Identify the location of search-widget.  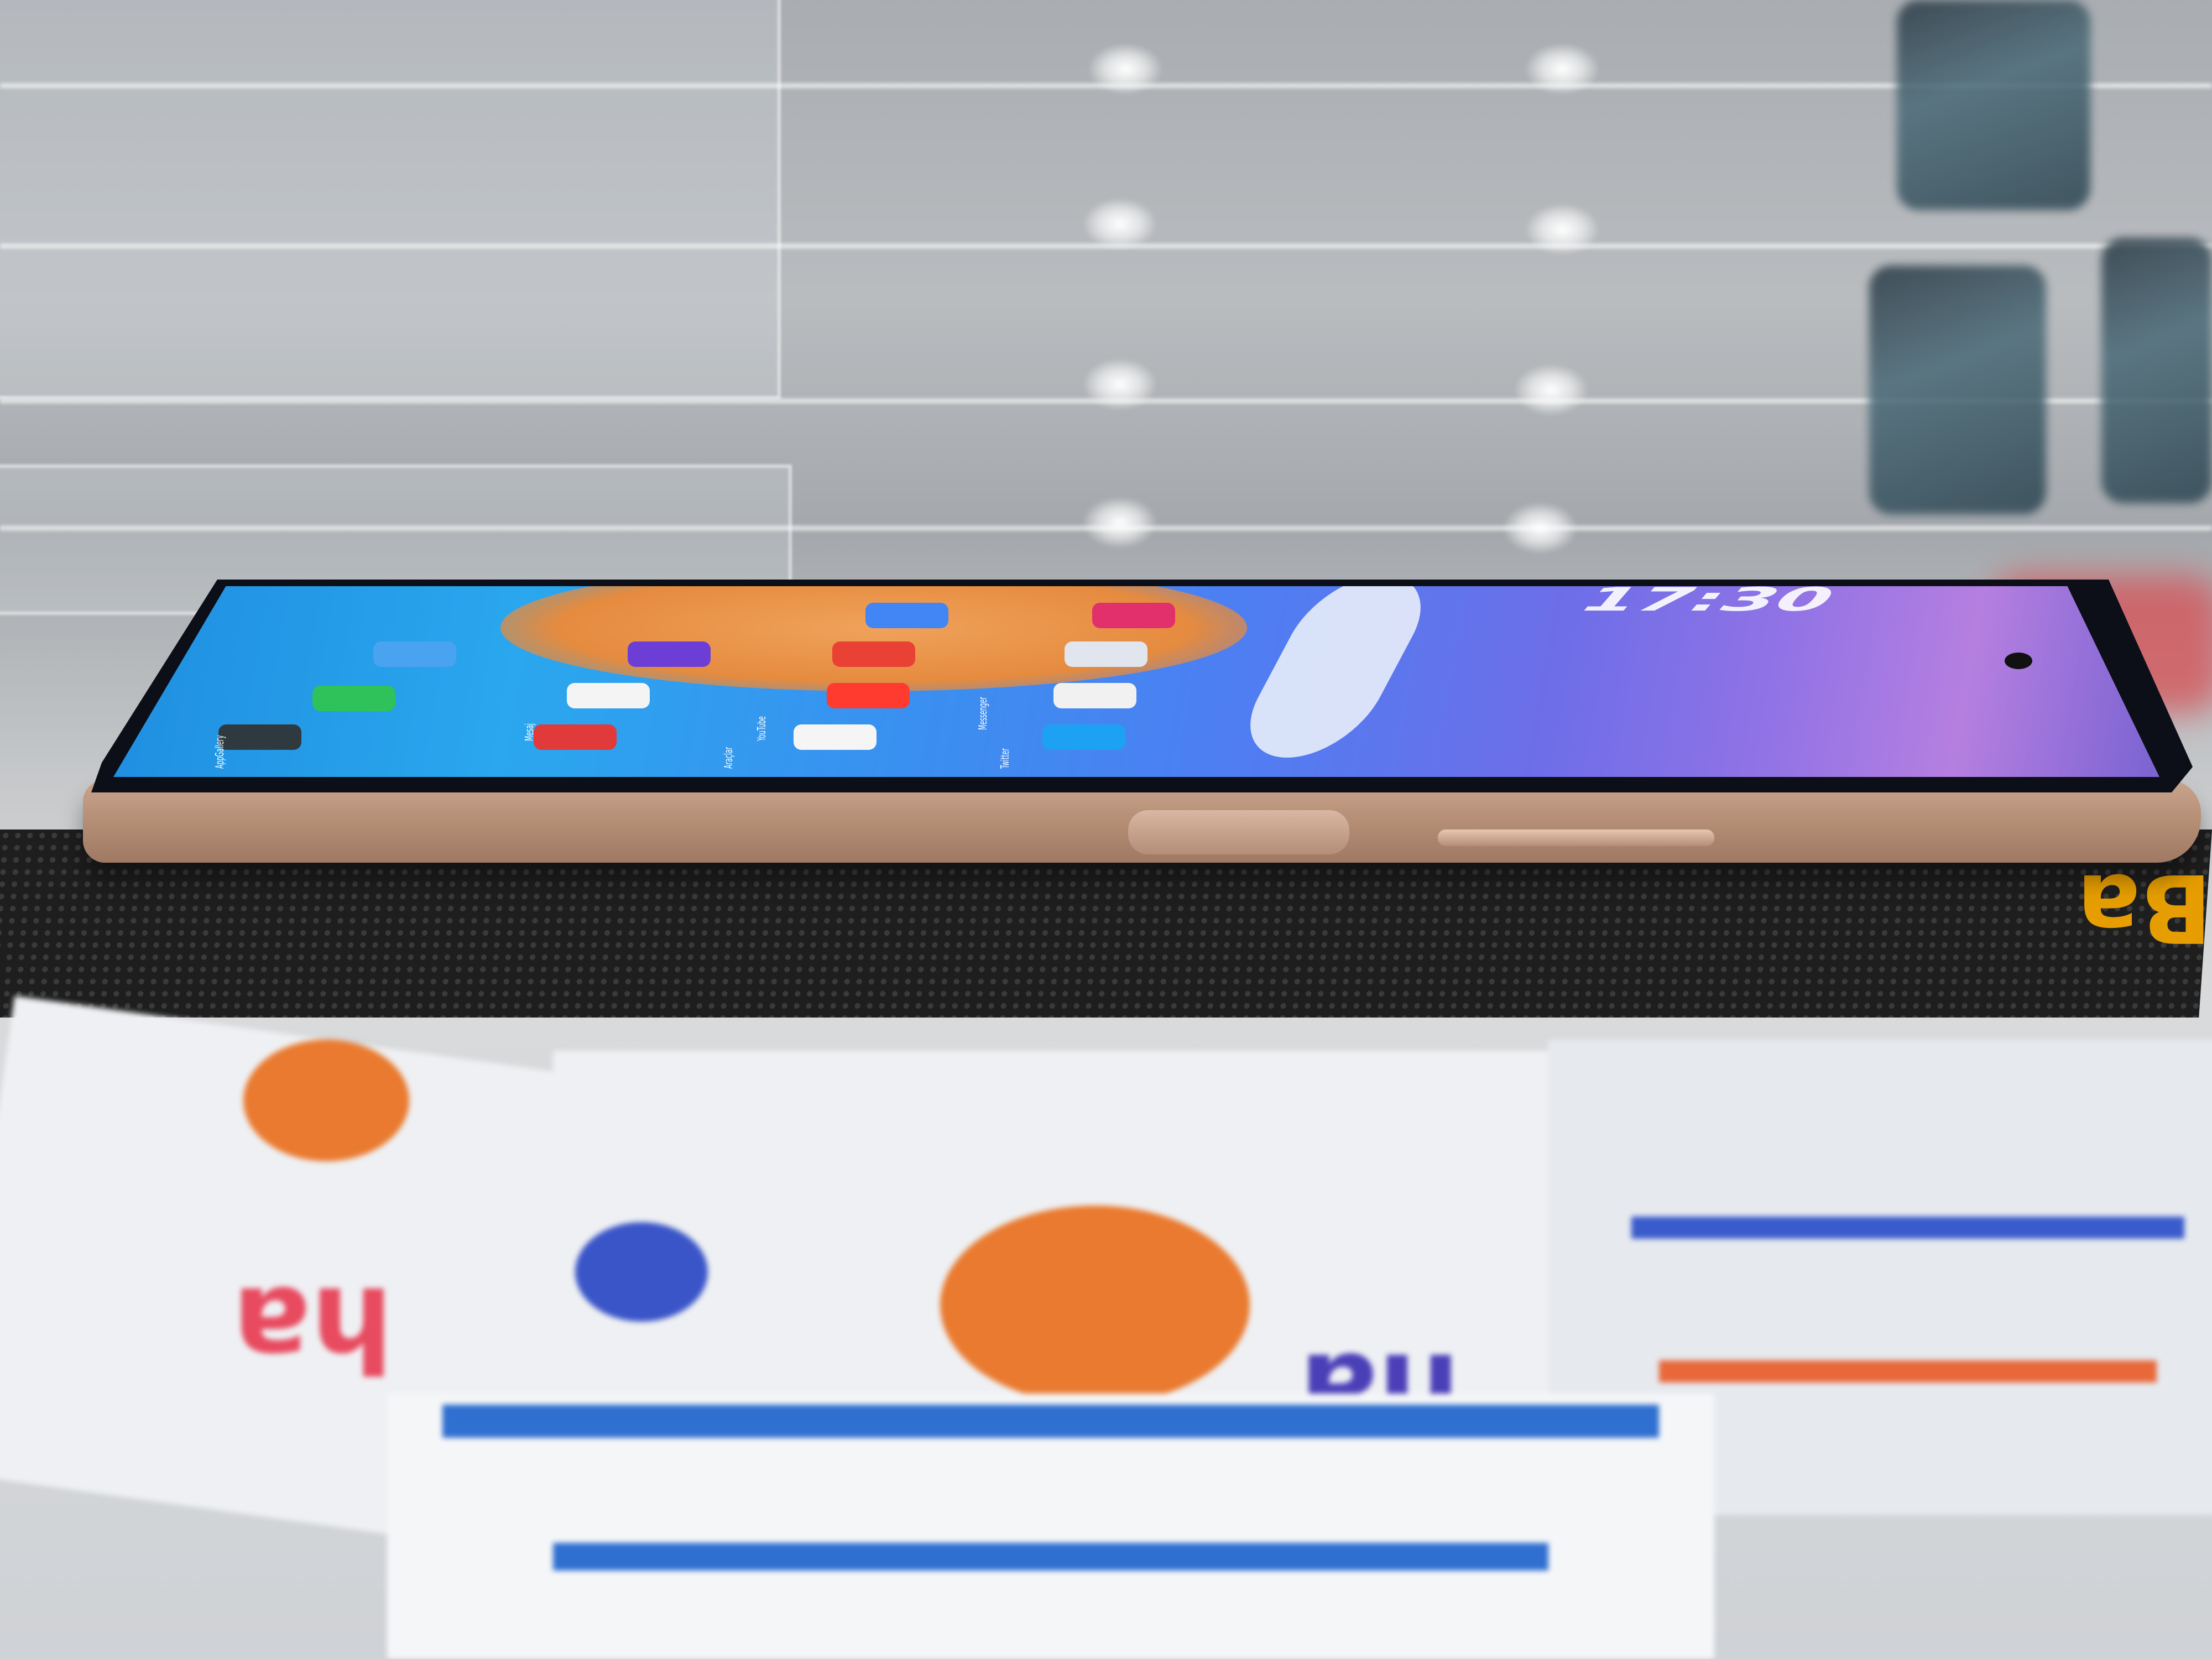
(1335, 672).